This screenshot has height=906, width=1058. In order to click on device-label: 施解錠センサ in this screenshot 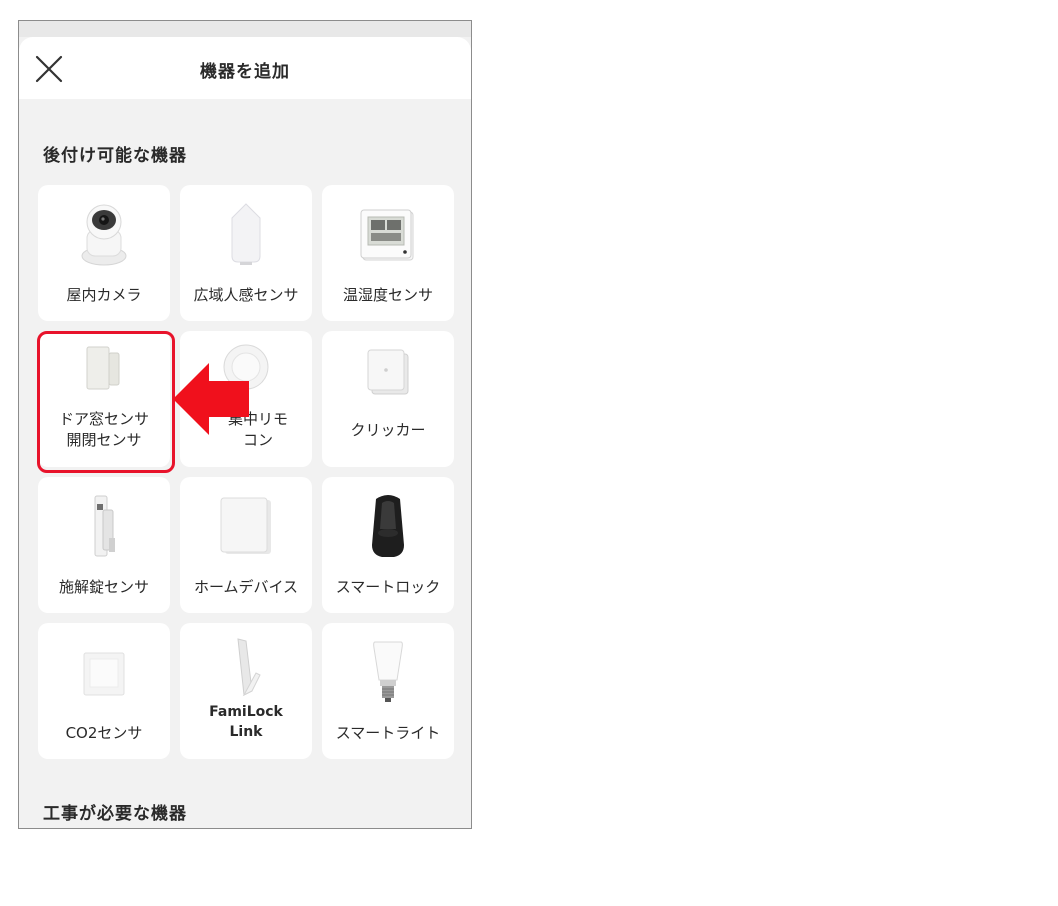, I will do `click(103, 586)`.